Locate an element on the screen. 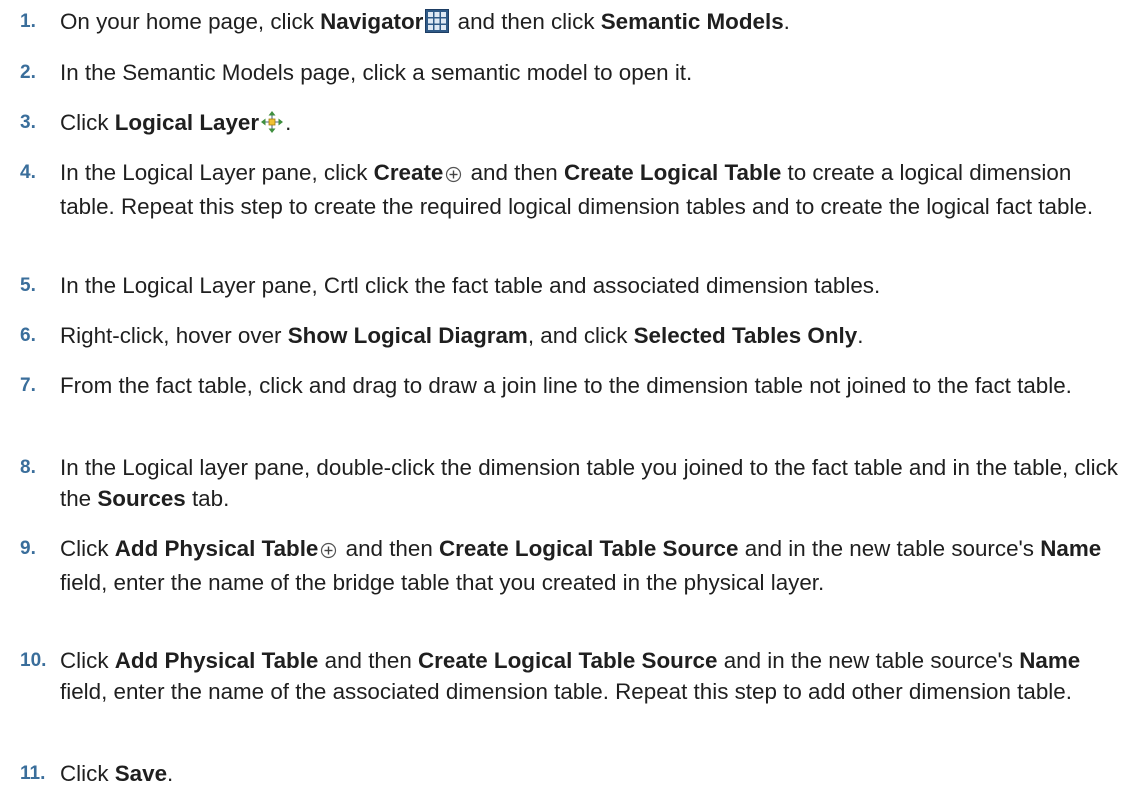 The height and width of the screenshot is (789, 1142). ui-term: Save is located at coordinates (141, 773).